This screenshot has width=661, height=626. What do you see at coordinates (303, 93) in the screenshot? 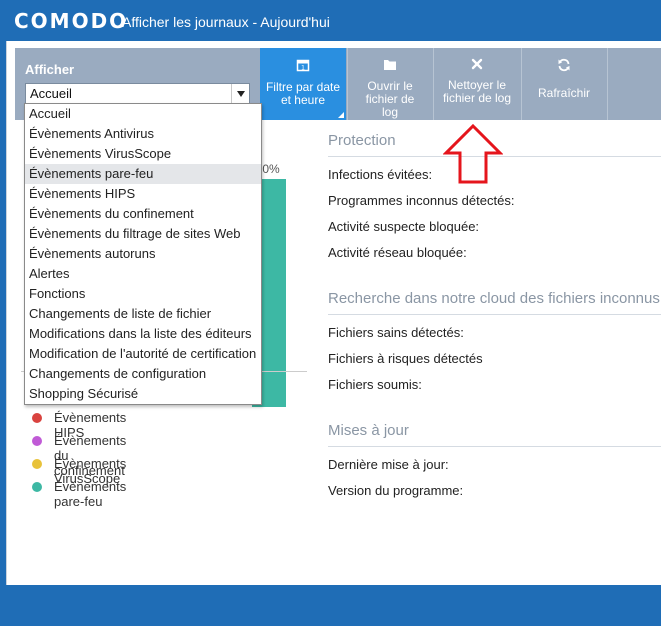
I see `filter-date-label: Filtre par date et heure` at bounding box center [303, 93].